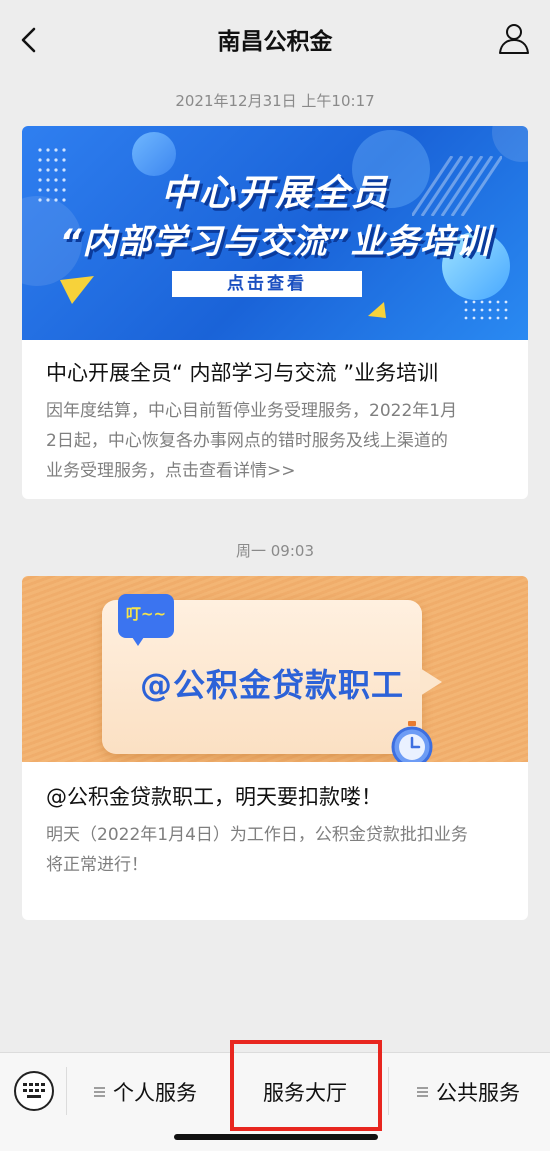 The image size is (550, 1151). What do you see at coordinates (97, 865) in the screenshot?
I see `article-desc-line: 将正常进行！` at bounding box center [97, 865].